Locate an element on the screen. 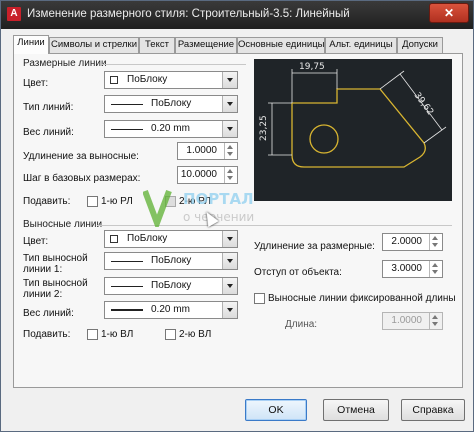 The height and width of the screenshot is (432, 474). ext-linetype2-select: ПоБлоку is located at coordinates (171, 286).